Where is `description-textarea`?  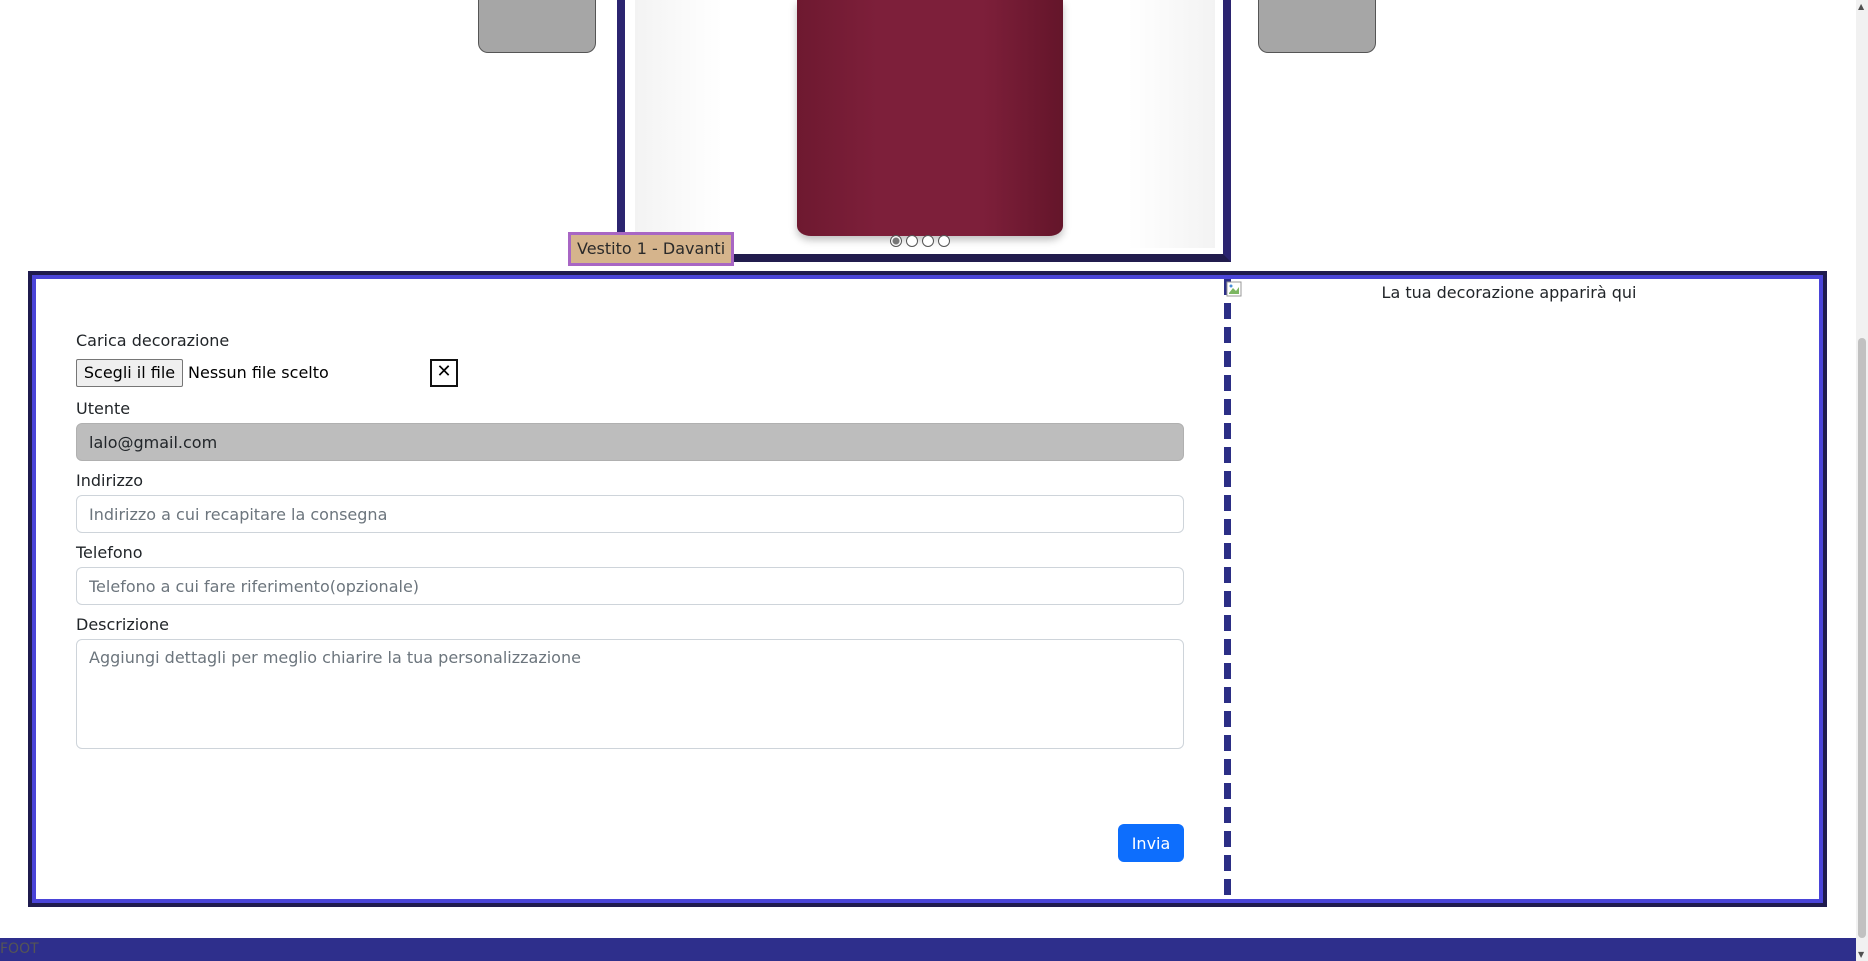 description-textarea is located at coordinates (630, 694).